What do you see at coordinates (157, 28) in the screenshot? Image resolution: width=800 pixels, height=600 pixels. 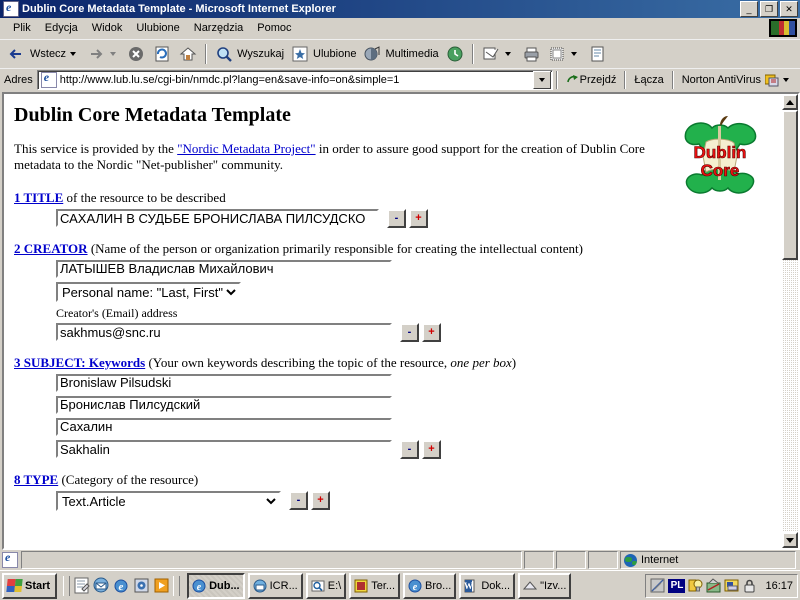 I see `menu-item-favorites: Ulubione` at bounding box center [157, 28].